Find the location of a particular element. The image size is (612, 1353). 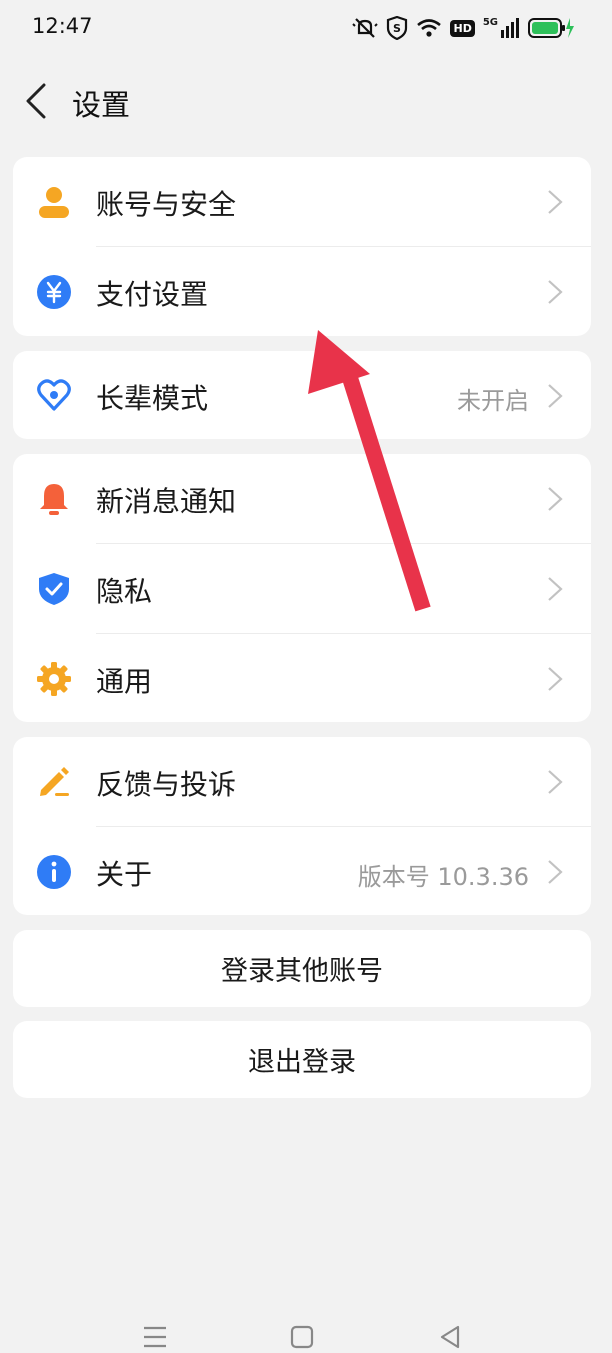

settings-group-account: 账号与安全 支付设置 is located at coordinates (302, 246).